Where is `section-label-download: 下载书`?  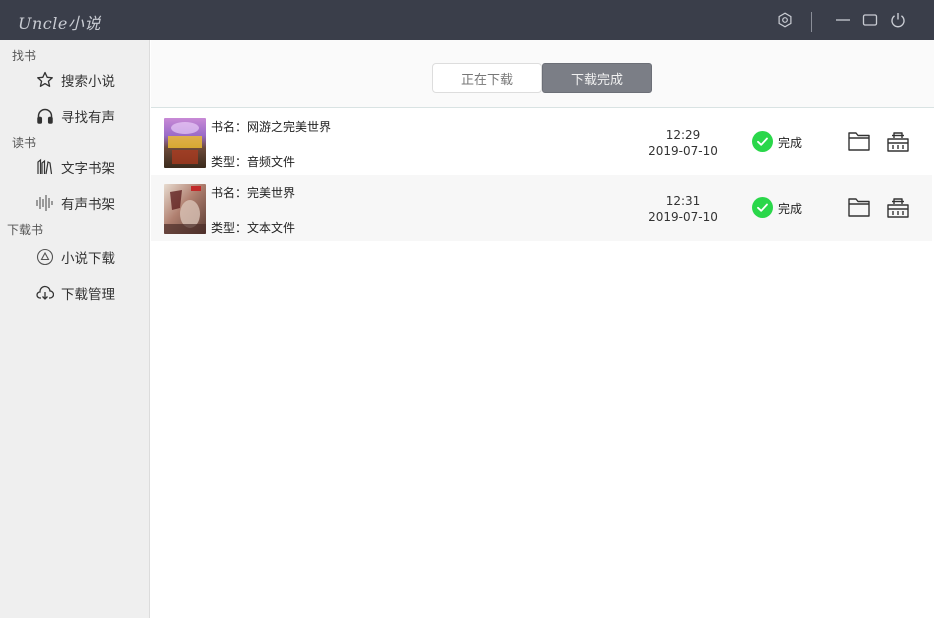 section-label-download: 下载书 is located at coordinates (25, 230).